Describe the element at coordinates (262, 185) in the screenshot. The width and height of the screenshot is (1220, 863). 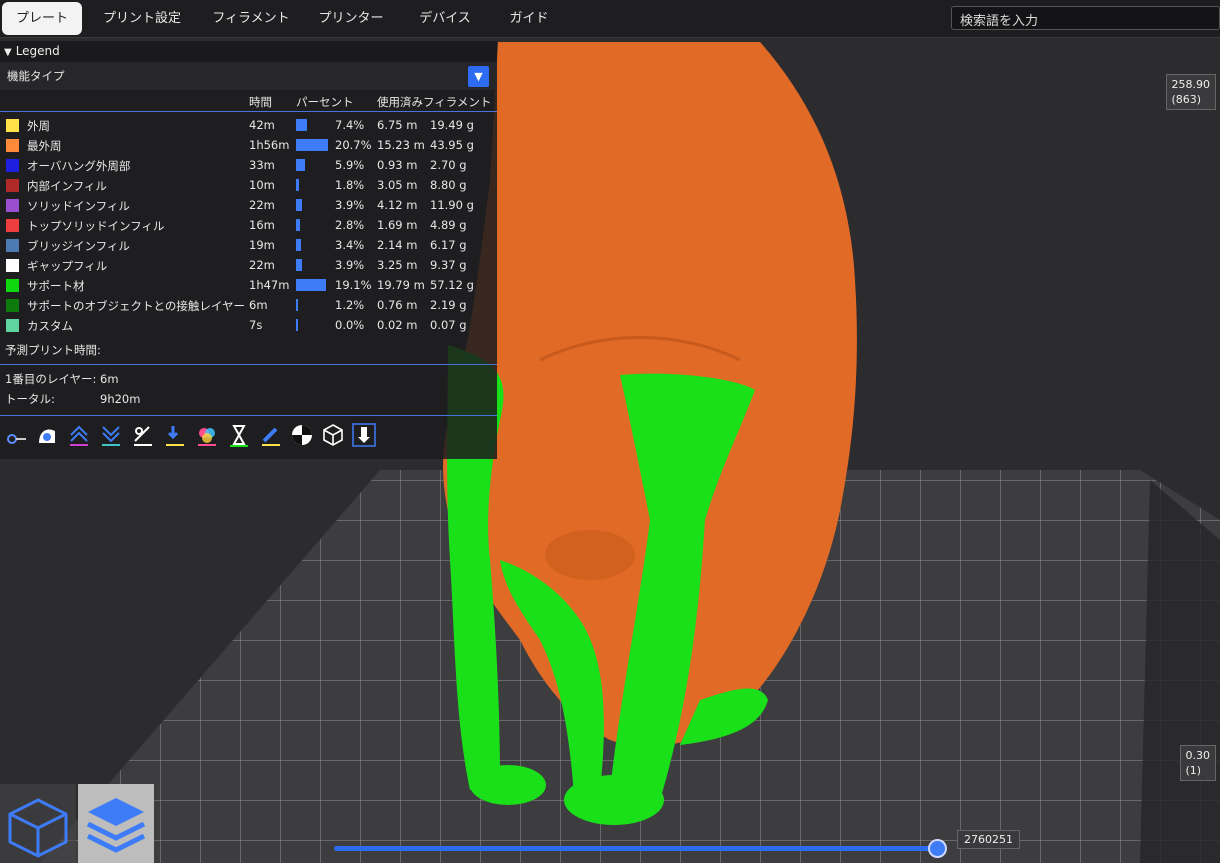
I see `feature-time: 10m` at that location.